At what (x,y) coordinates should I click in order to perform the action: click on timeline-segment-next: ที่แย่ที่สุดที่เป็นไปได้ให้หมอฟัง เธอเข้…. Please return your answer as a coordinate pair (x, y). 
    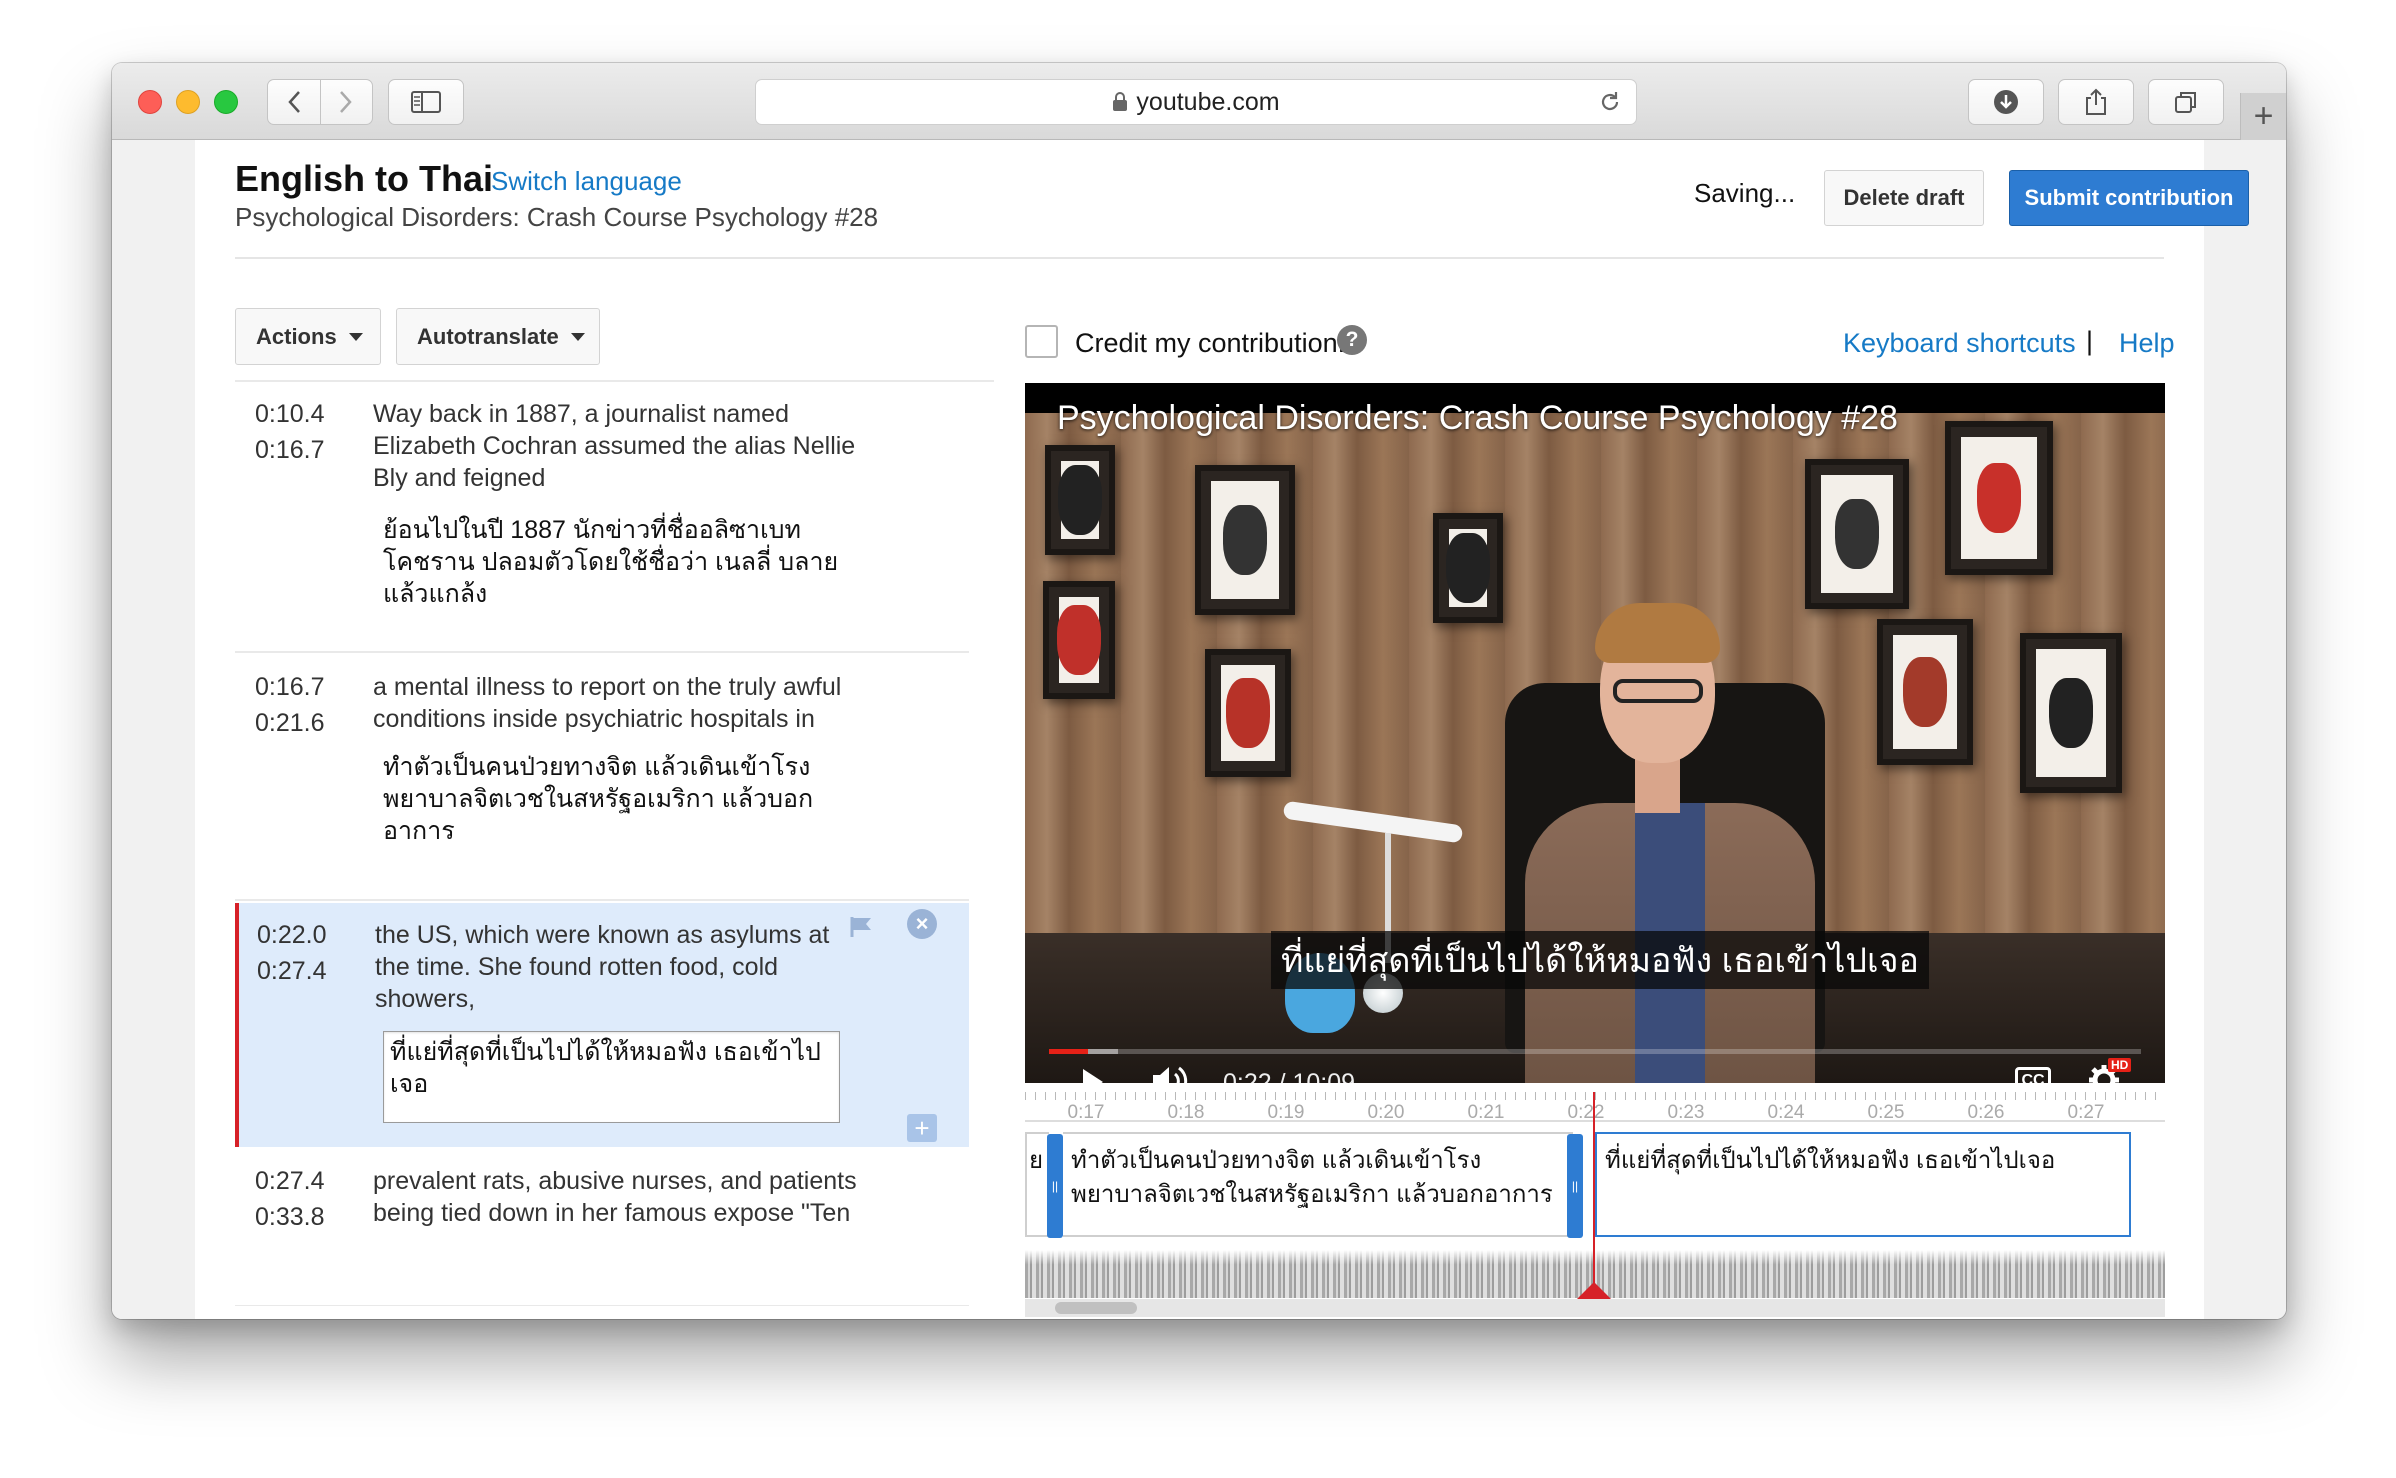
    Looking at the image, I should click on (1863, 1184).